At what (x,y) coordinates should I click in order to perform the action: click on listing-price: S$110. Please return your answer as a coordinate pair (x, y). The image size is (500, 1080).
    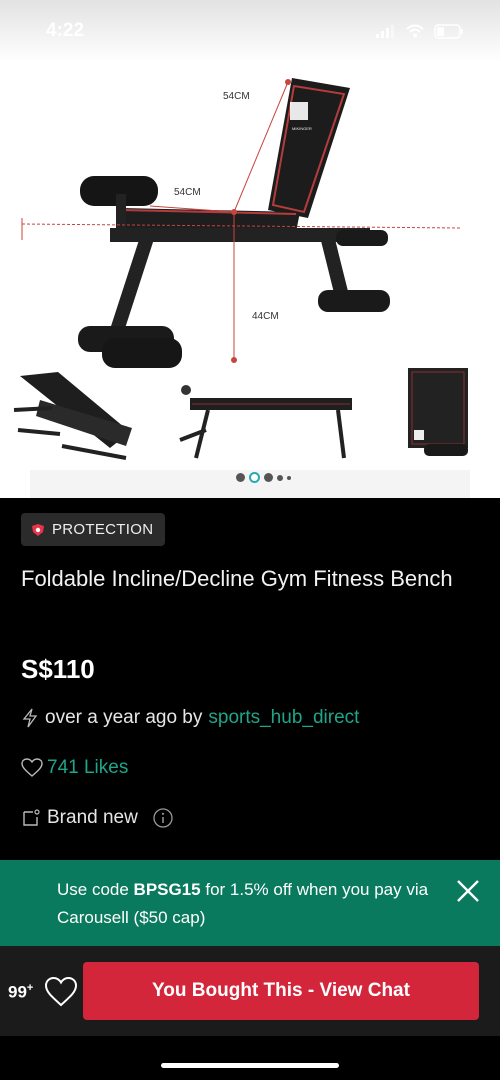
    Looking at the image, I should click on (58, 669).